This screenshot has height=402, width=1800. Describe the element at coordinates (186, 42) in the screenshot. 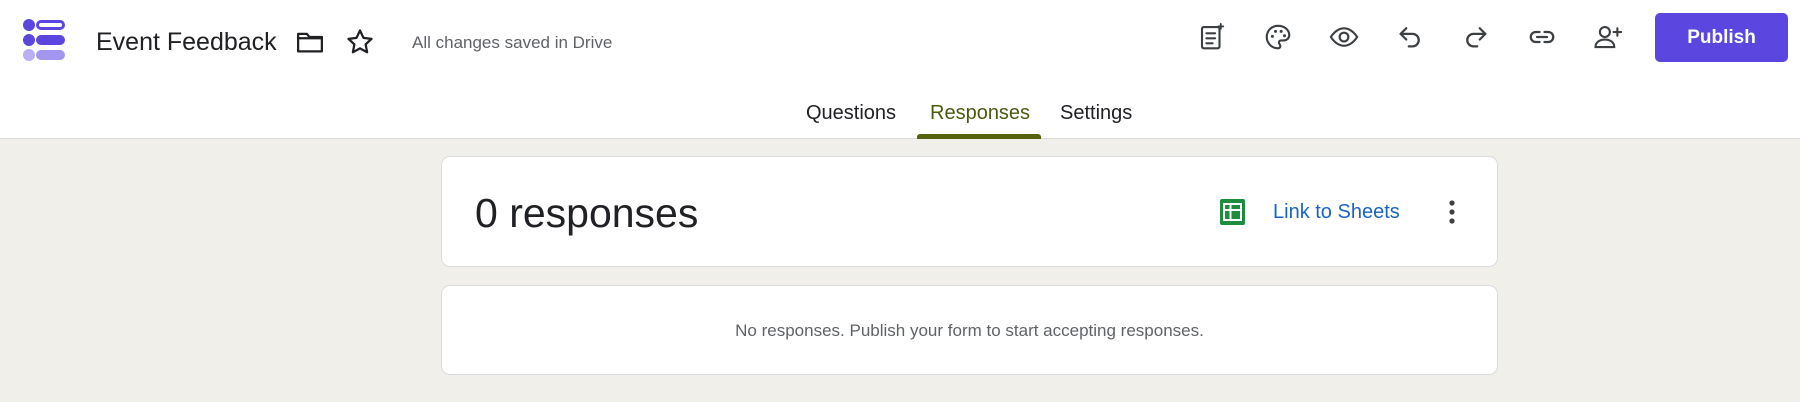

I see `form-title: Event Feedback` at that location.